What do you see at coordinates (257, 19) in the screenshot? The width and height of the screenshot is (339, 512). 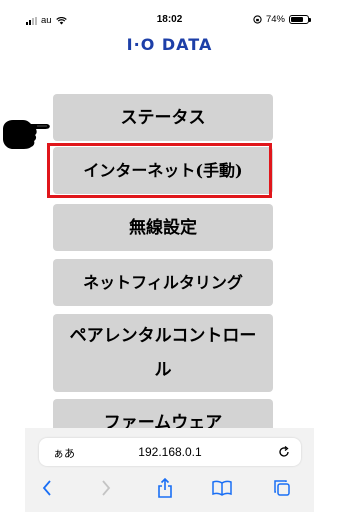 I see `orientation-lock-icon` at bounding box center [257, 19].